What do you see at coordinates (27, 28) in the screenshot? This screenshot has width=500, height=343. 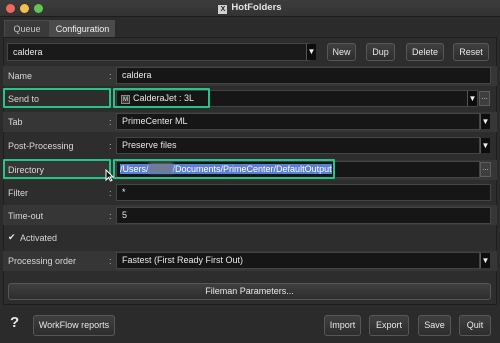 I see `tab-queue: Queue` at bounding box center [27, 28].